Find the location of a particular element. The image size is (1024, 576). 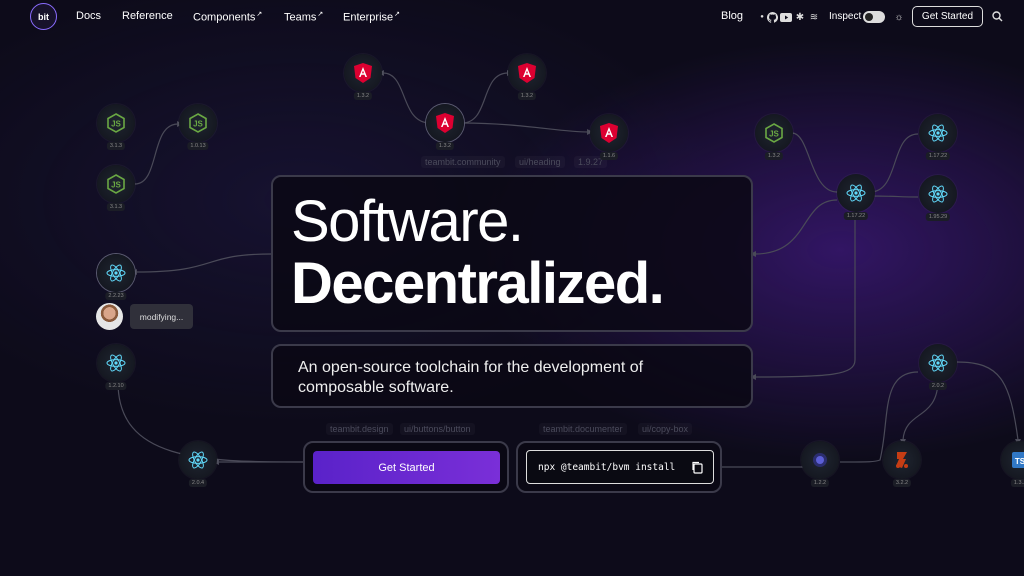

version-badge: 3.2.2 is located at coordinates (902, 483).